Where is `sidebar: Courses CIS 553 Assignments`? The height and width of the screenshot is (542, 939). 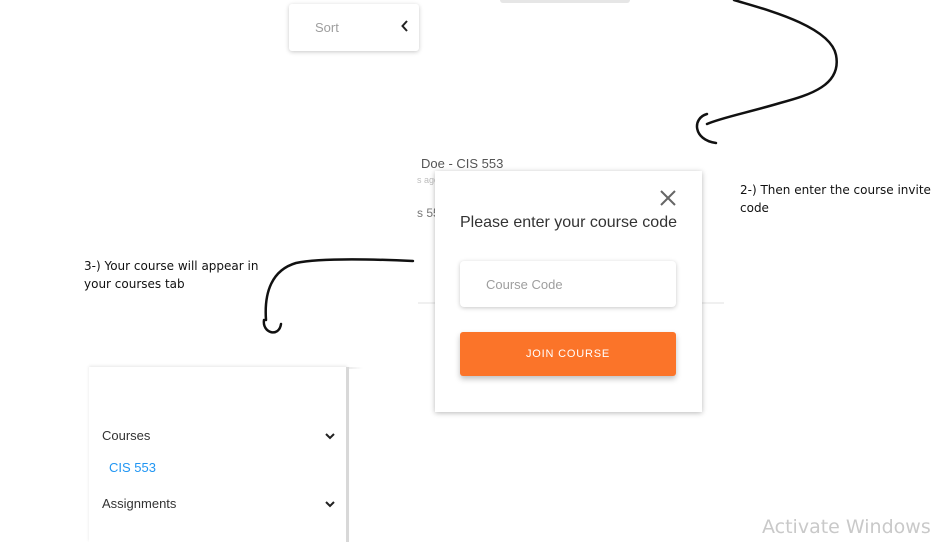 sidebar: Courses CIS 553 Assignments is located at coordinates (218, 454).